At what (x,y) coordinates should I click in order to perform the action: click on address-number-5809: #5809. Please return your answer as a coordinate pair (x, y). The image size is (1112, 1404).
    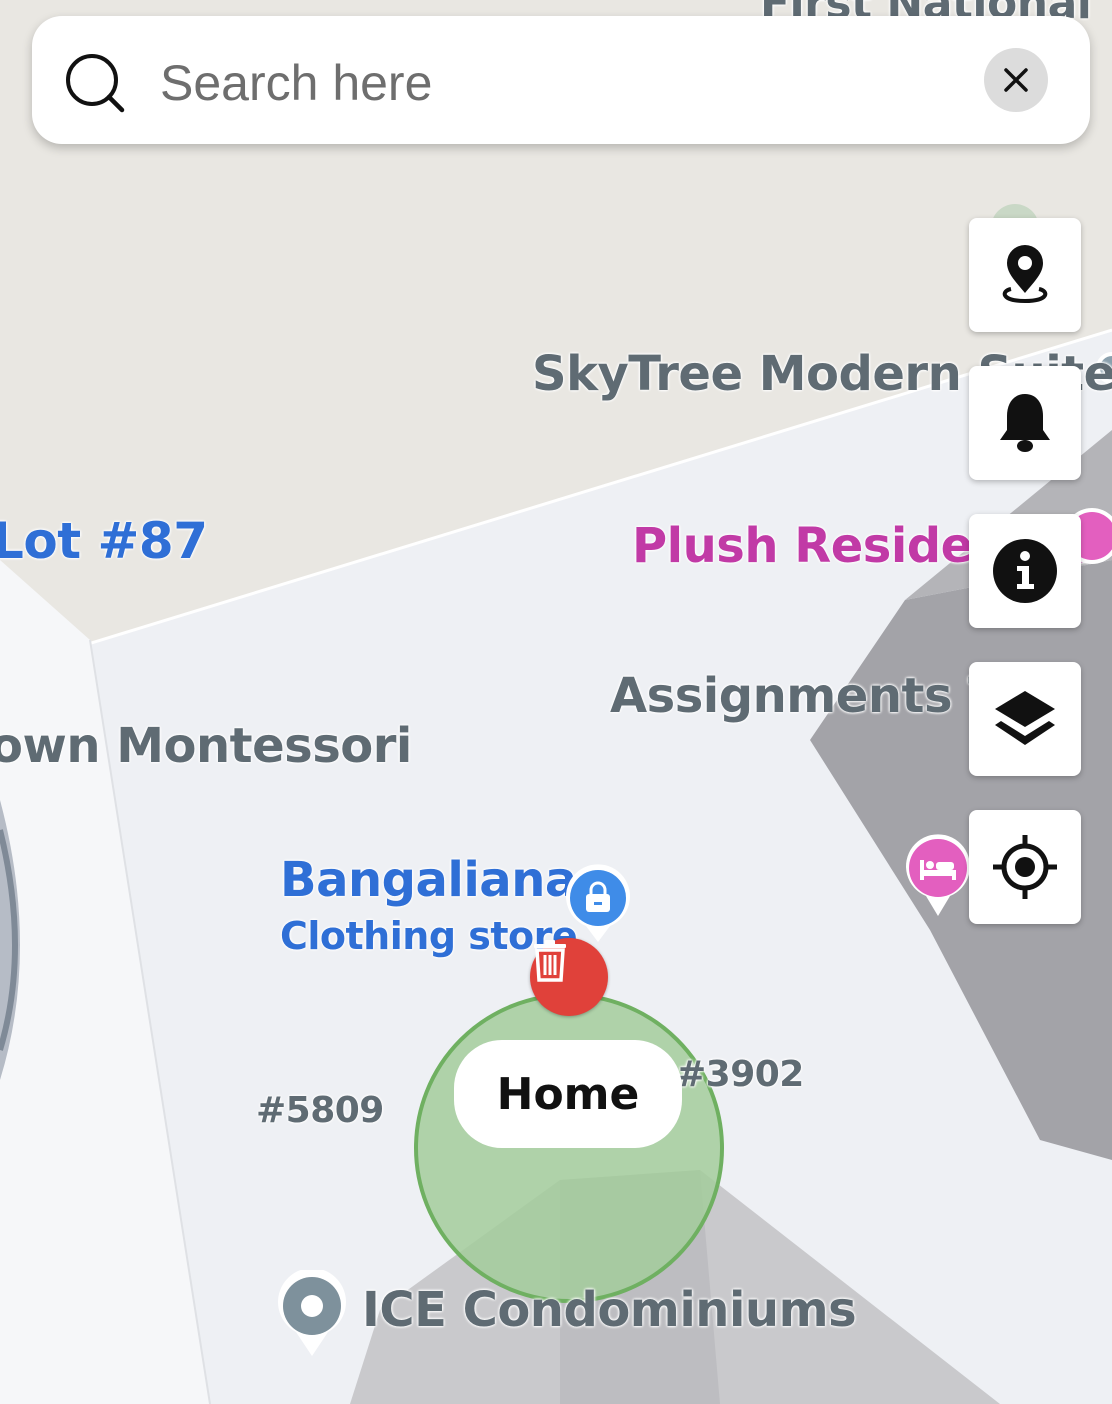
    Looking at the image, I should click on (320, 1110).